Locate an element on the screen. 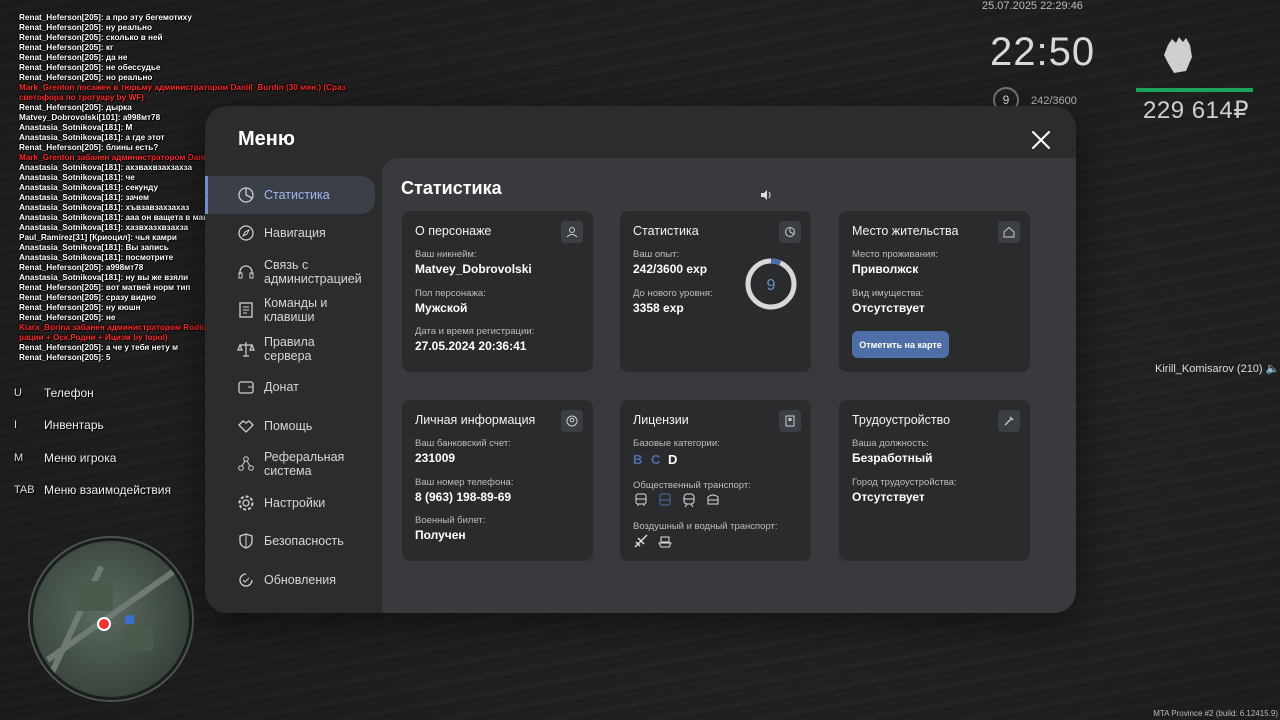 The height and width of the screenshot is (720, 1280). sidebar-item-9: Безопасность is located at coordinates (293, 541).